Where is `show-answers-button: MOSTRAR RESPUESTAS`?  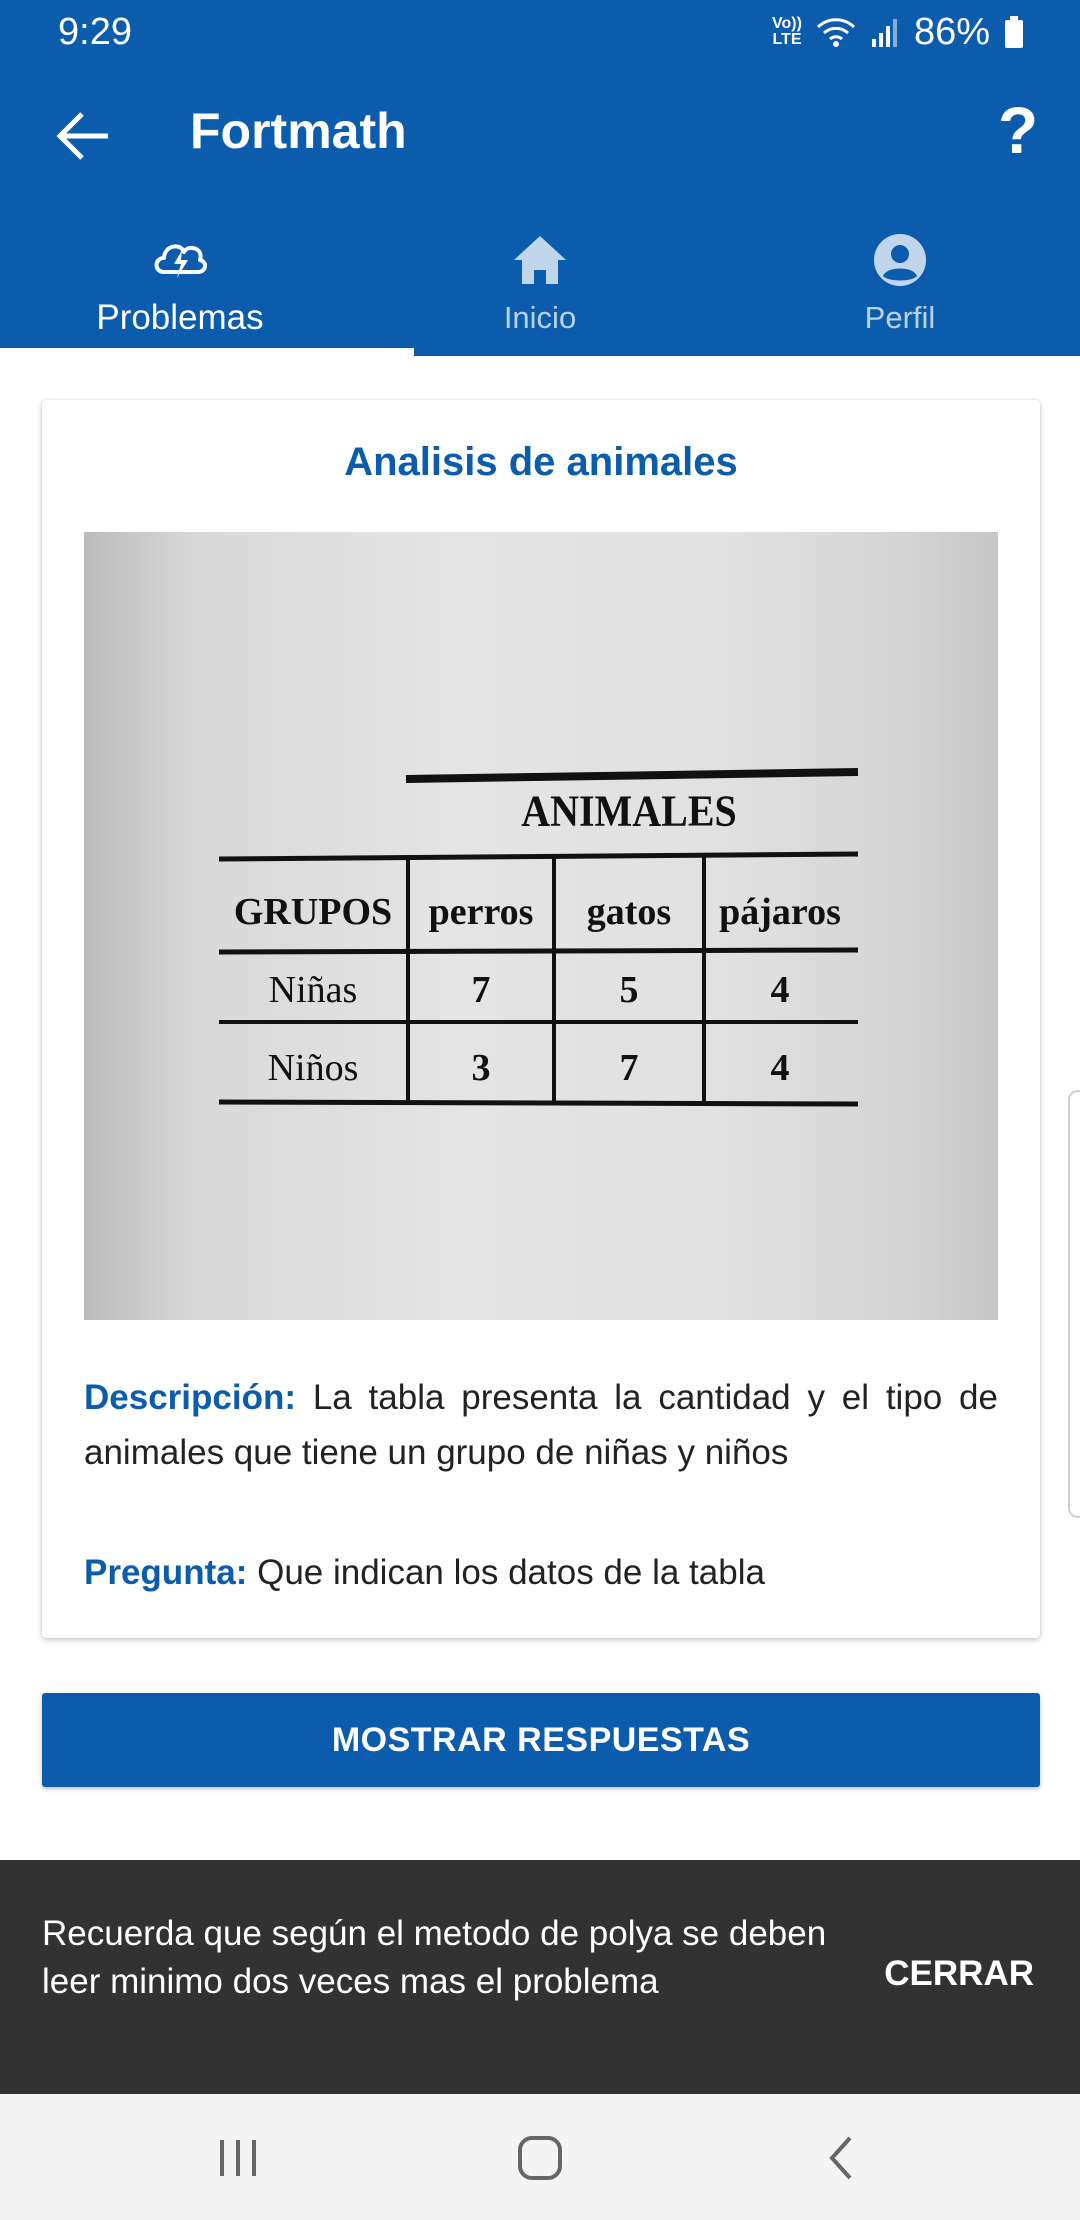
show-answers-button: MOSTRAR RESPUESTAS is located at coordinates (541, 1740).